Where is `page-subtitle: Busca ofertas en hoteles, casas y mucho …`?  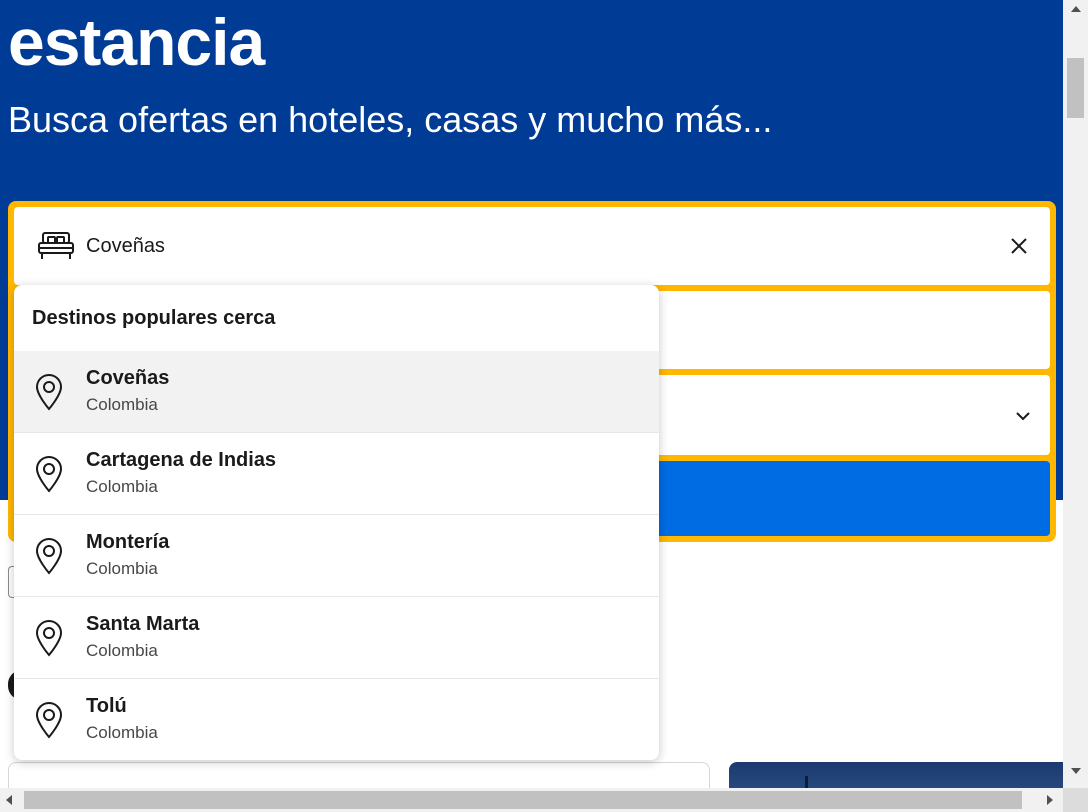 page-subtitle: Busca ofertas en hoteles, casas y mucho … is located at coordinates (390, 119).